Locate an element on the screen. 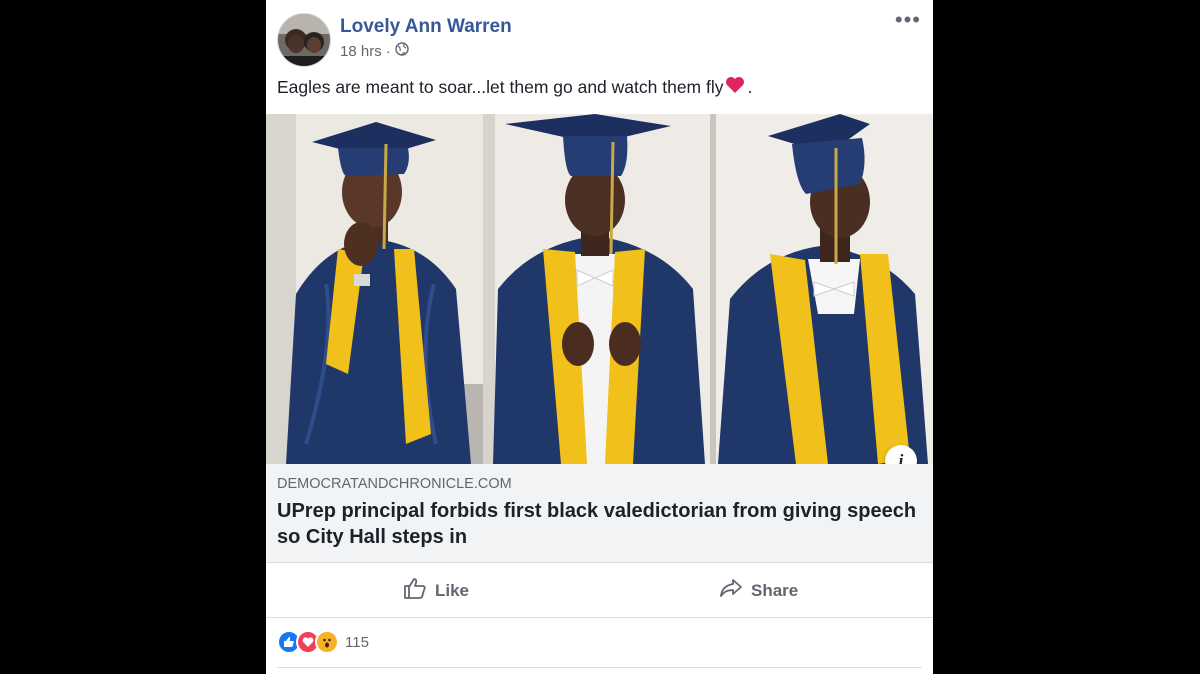 Image resolution: width=1200 pixels, height=674 pixels. like-button: Like is located at coordinates (436, 590).